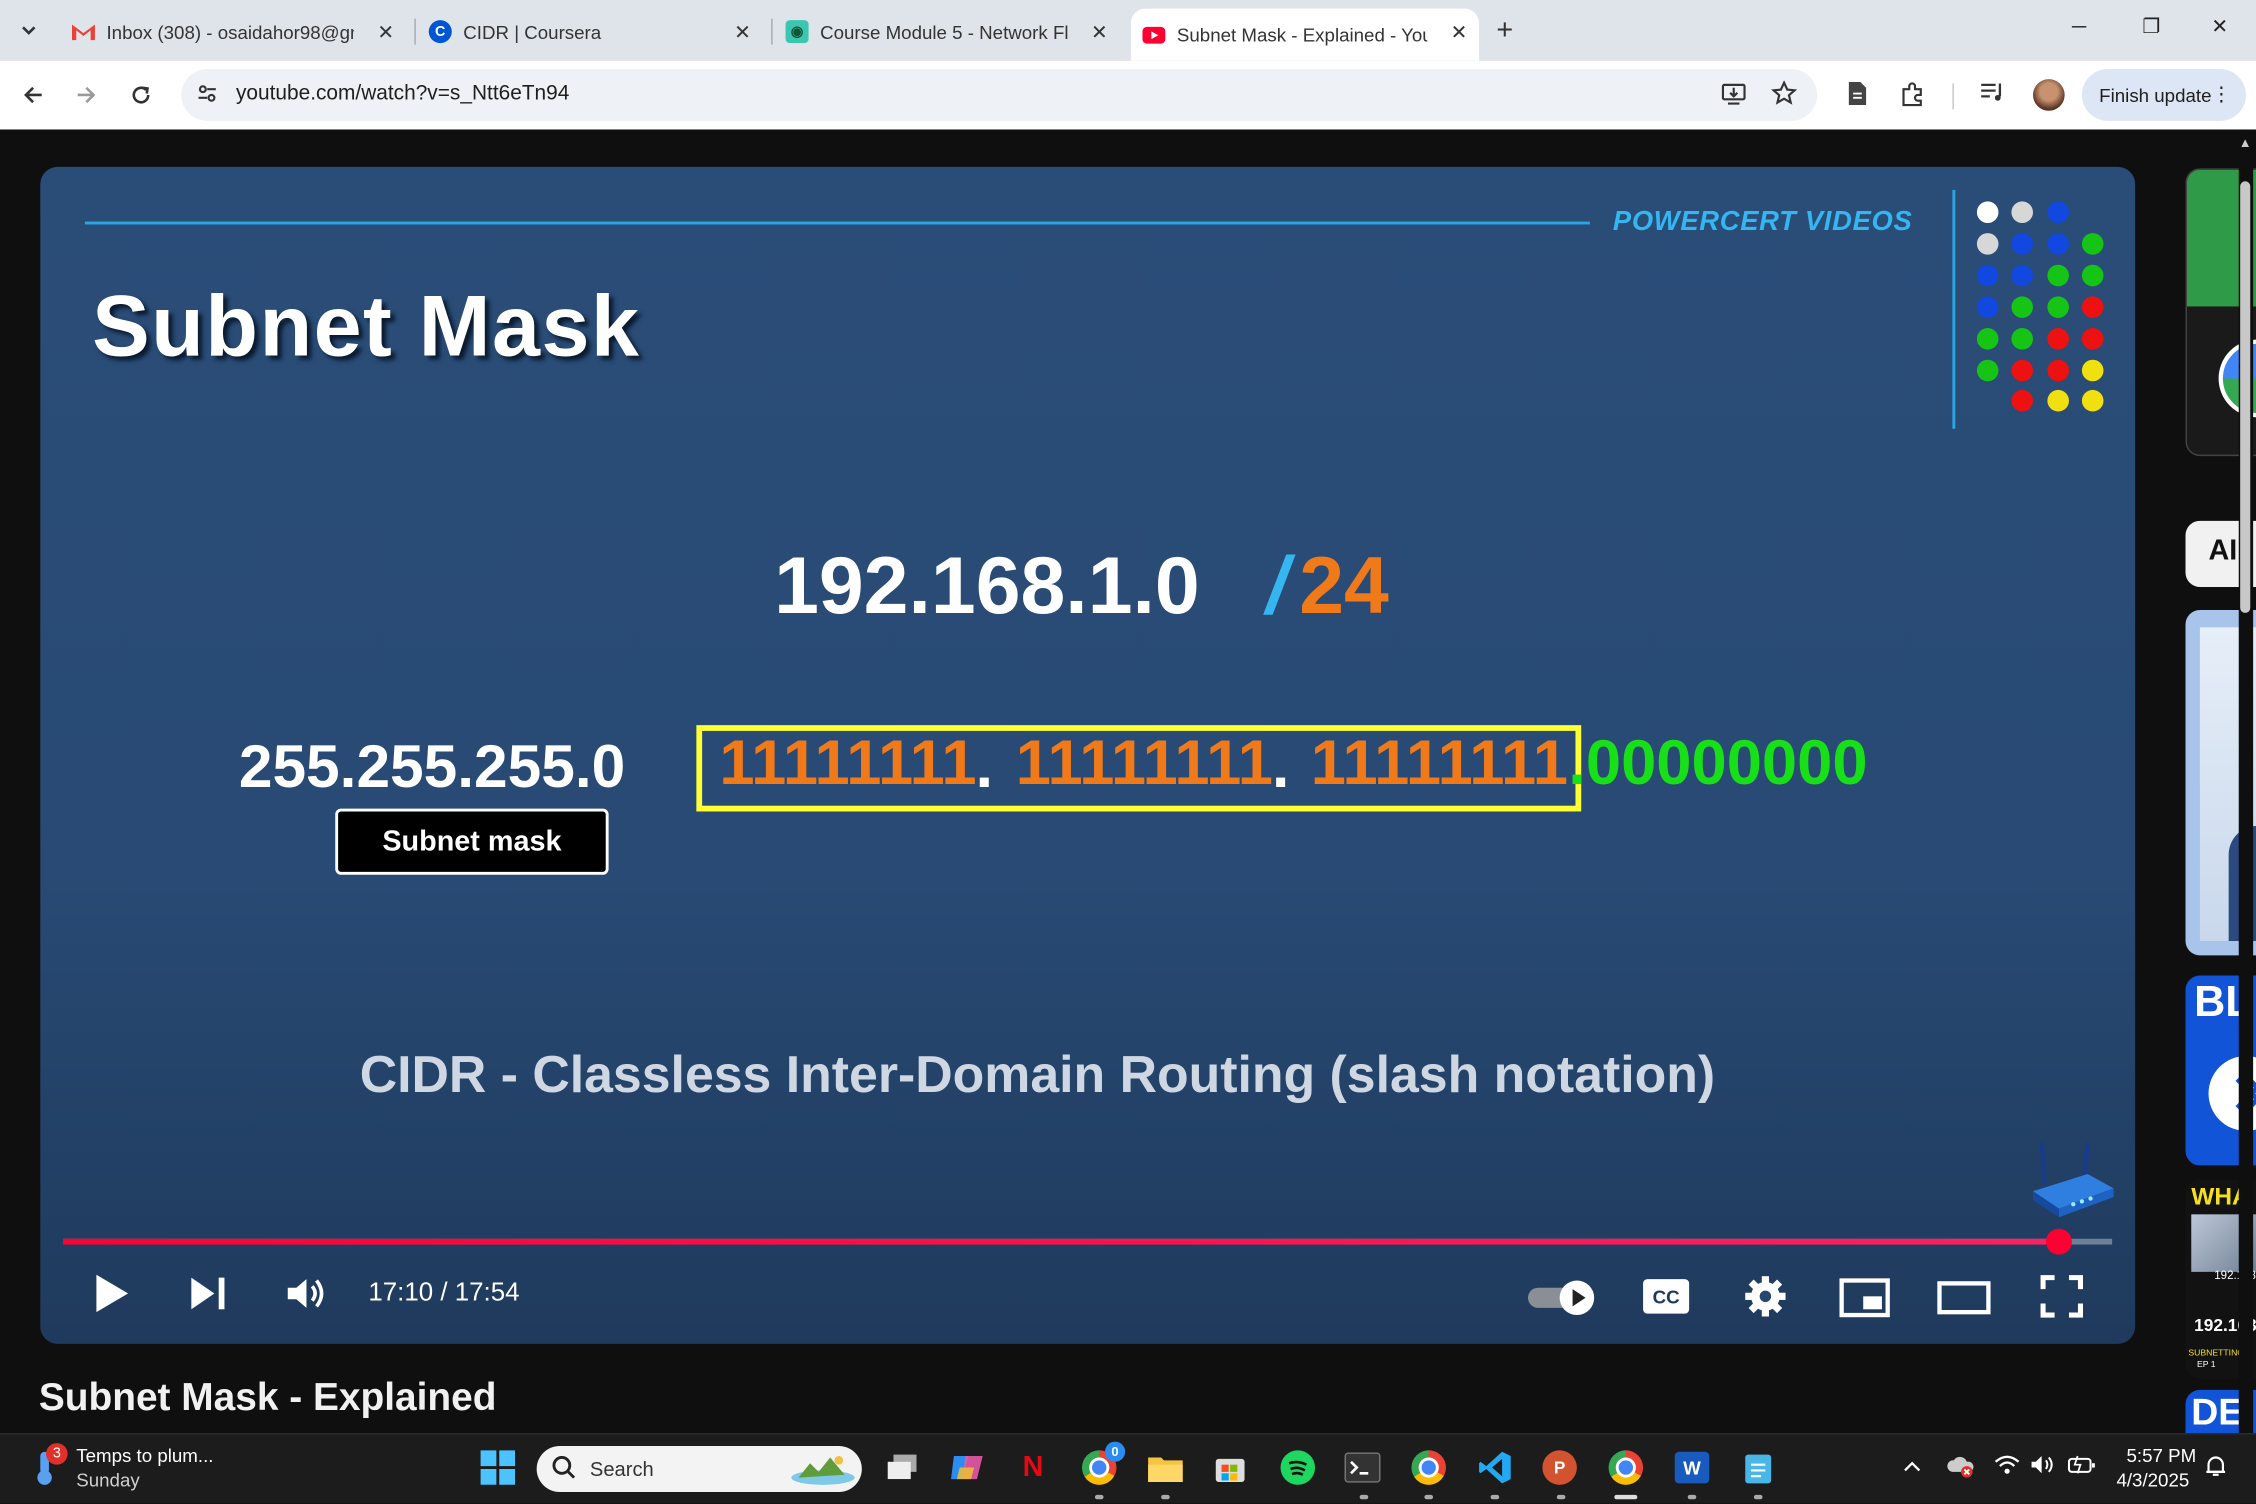 The height and width of the screenshot is (1504, 2256). Describe the element at coordinates (1666, 1300) in the screenshot. I see `captions-button: CC` at that location.